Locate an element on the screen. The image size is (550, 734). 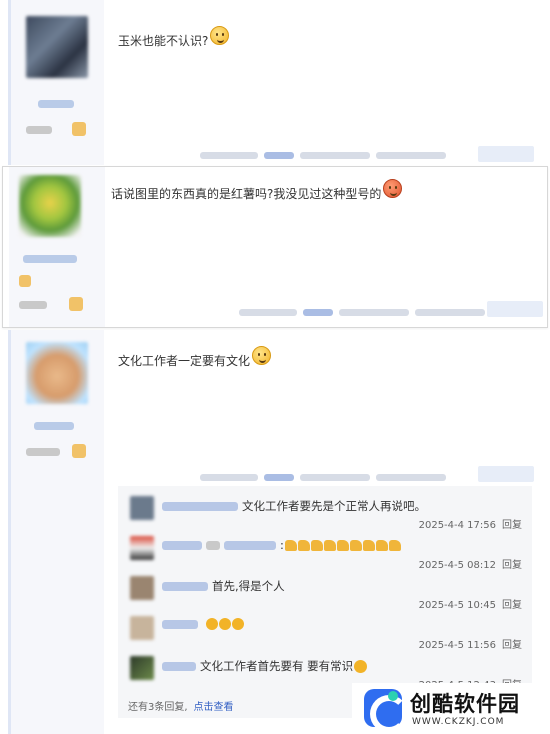
comment-item: 2025-4-5 11:56 回复 is located at coordinates (325, 634).